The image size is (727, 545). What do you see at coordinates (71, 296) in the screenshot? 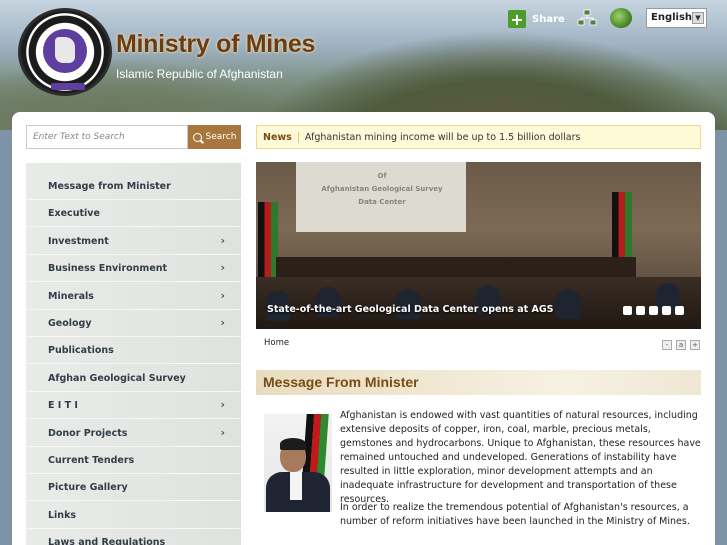
I see `sidebar-item-label: Minerals` at bounding box center [71, 296].